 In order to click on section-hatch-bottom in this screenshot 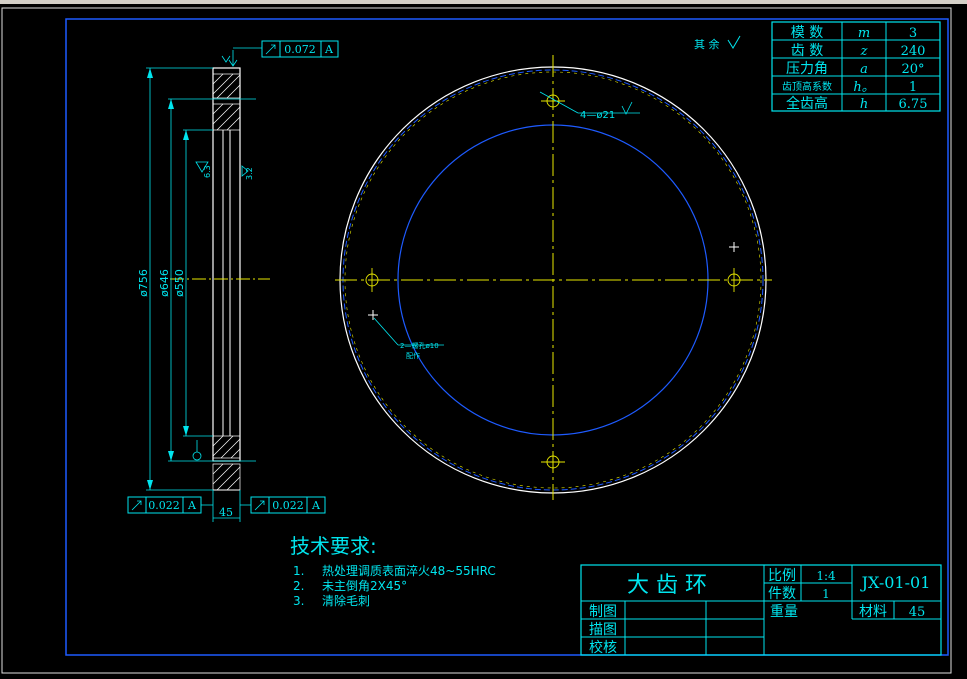, I will do `click(226, 463)`.